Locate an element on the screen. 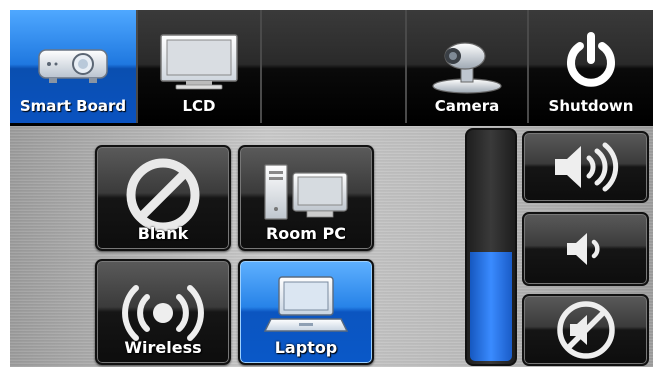  tab-camera: Camera is located at coordinates (468, 66).